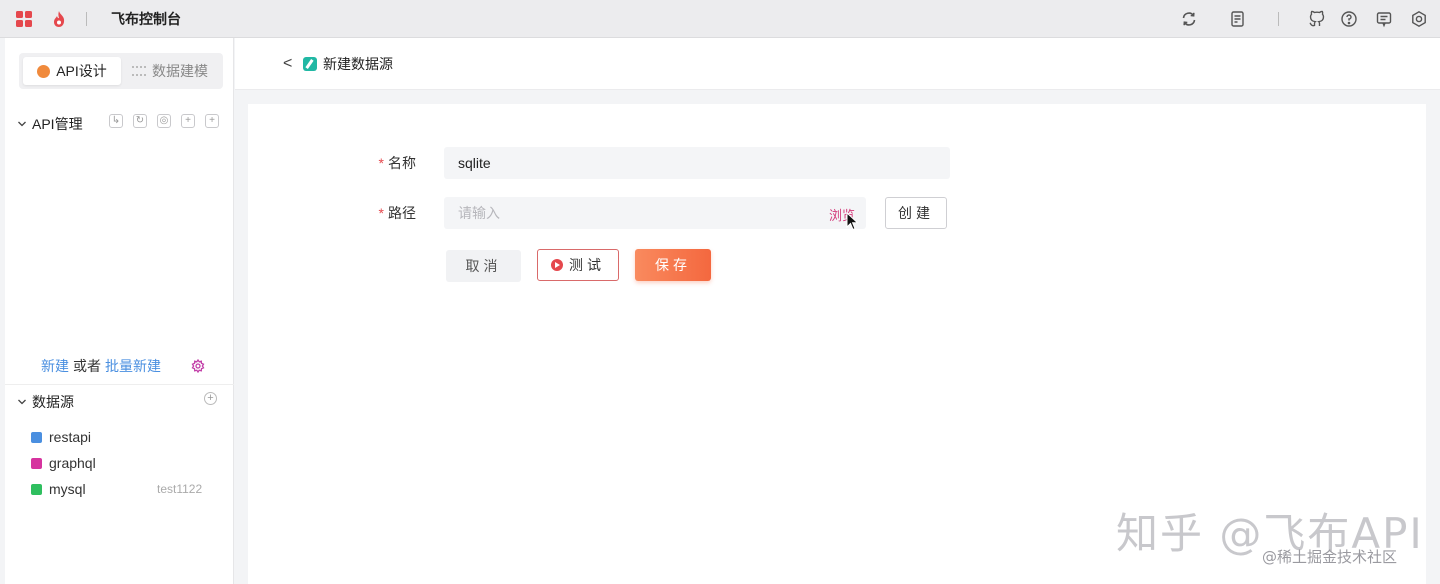 This screenshot has width=1440, height=584. I want to click on test-button-label: 测试, so click(587, 265).